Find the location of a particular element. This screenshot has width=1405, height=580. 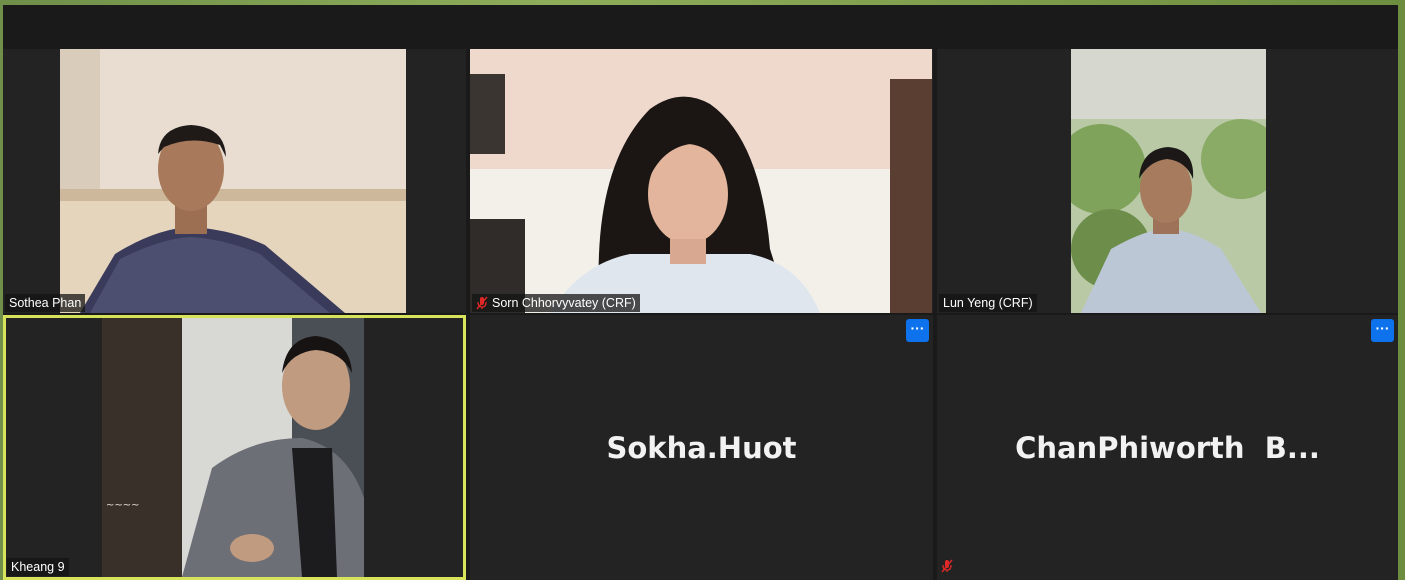

video-tile-sothea-phan: Sothea Phan is located at coordinates (234, 181).